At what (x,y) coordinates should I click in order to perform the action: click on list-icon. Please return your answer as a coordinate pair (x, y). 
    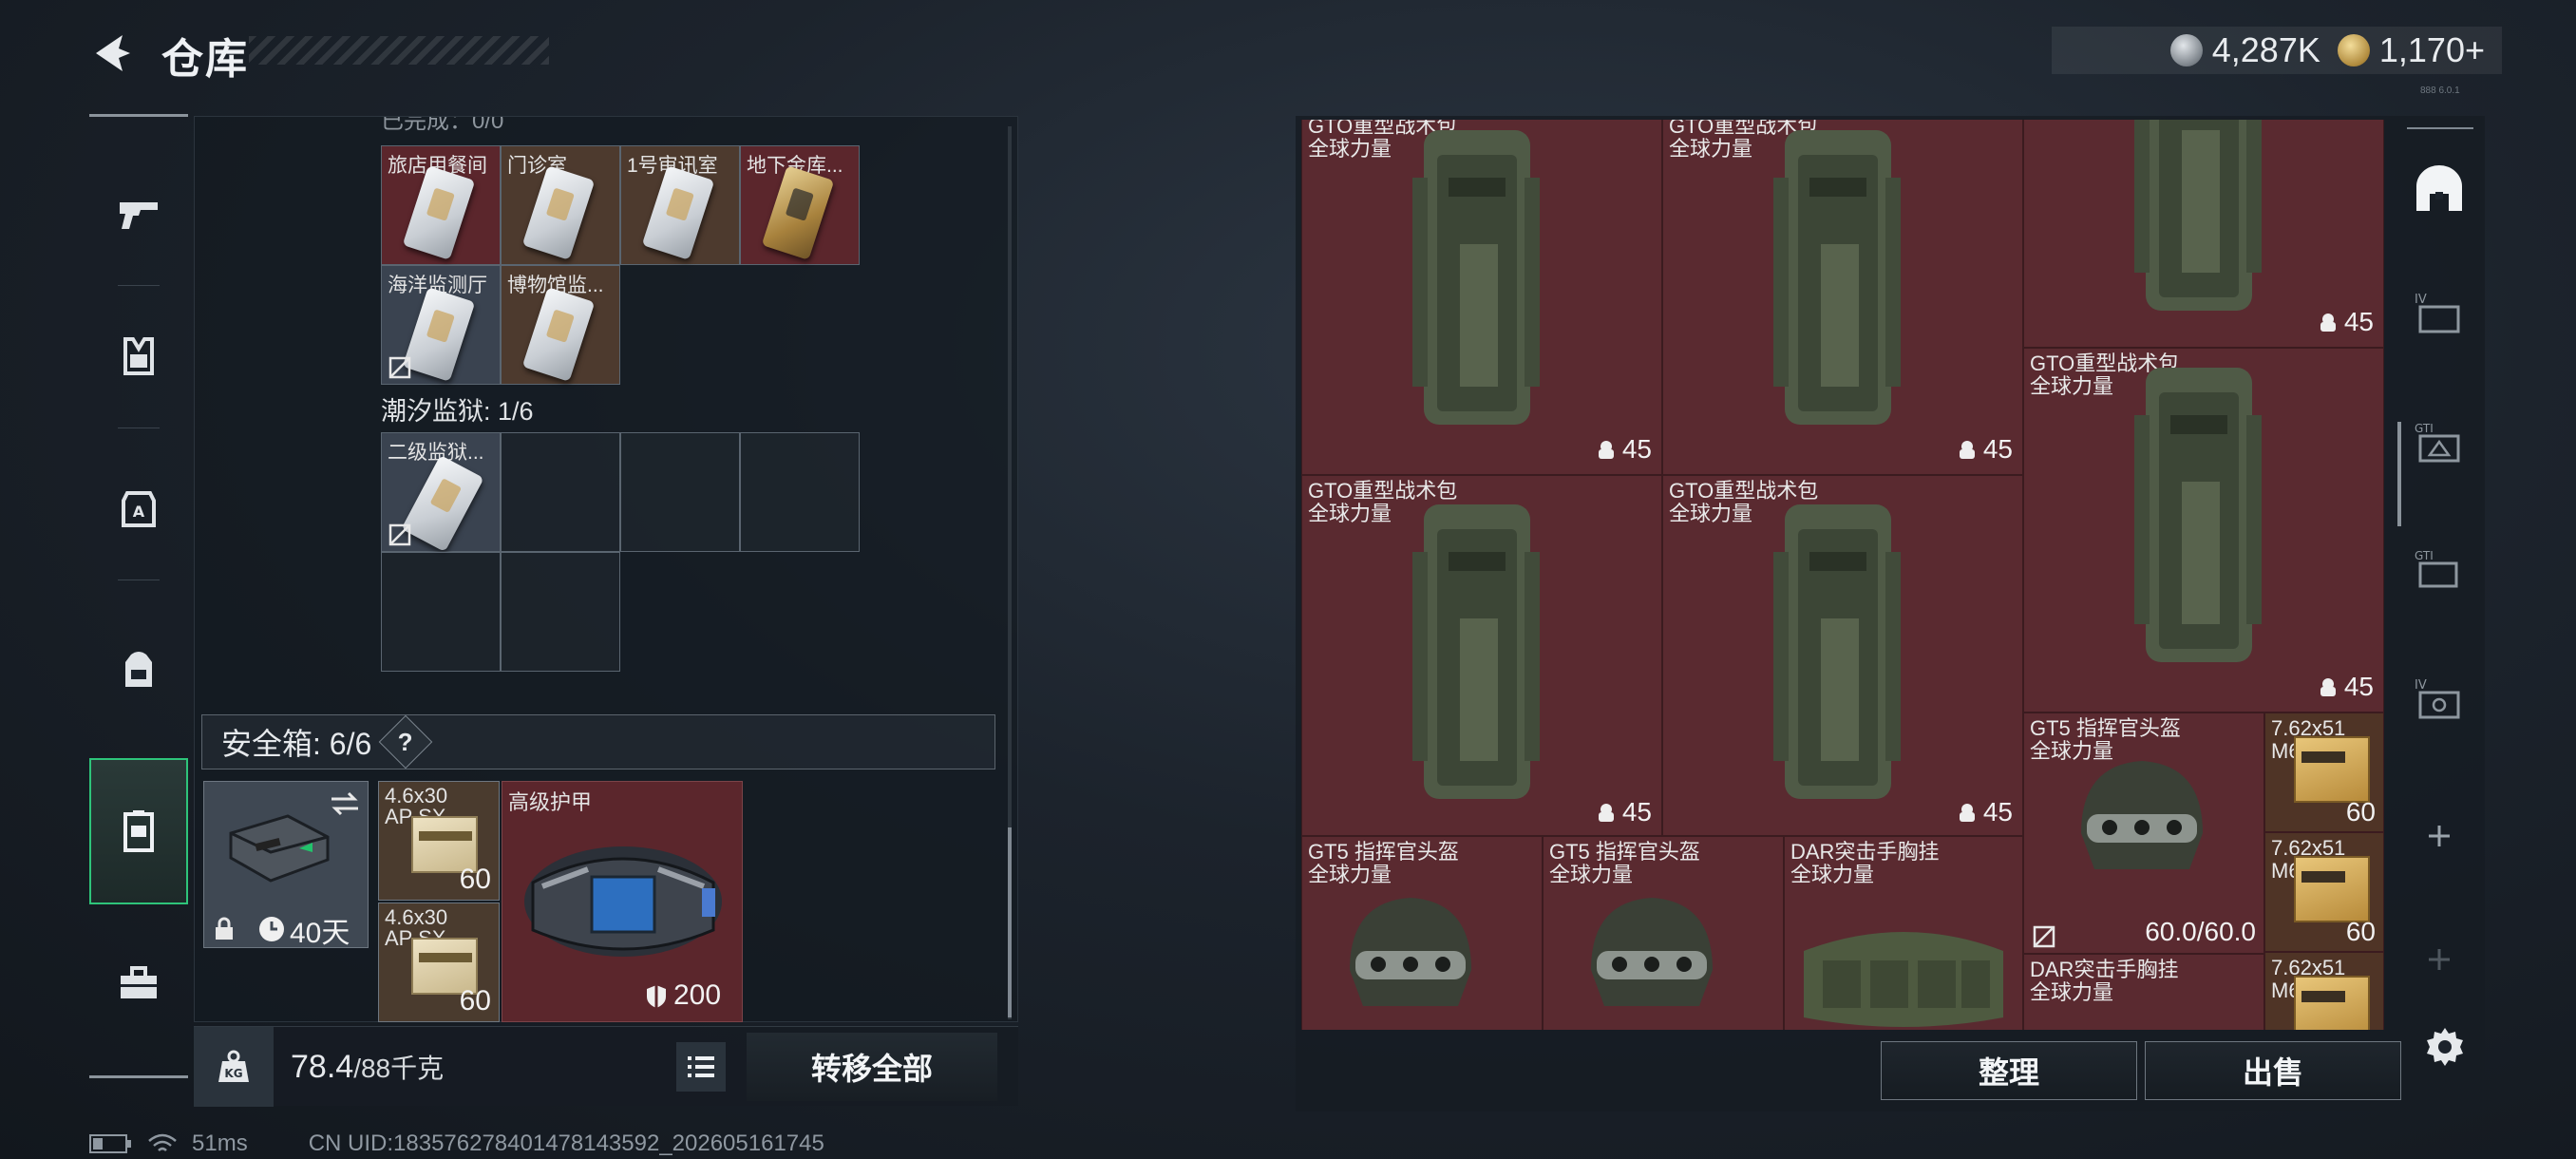
    Looking at the image, I should click on (701, 1066).